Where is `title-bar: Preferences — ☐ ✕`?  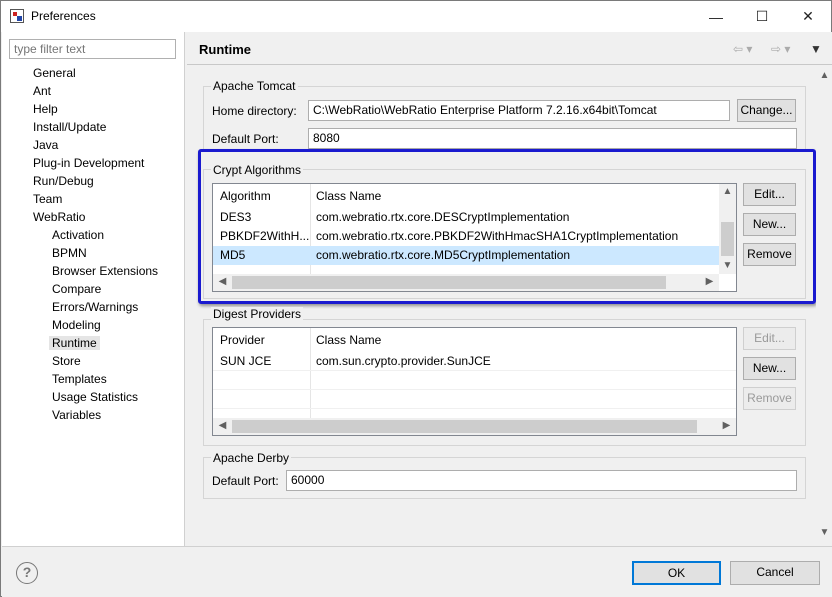 title-bar: Preferences — ☐ ✕ is located at coordinates (416, 16).